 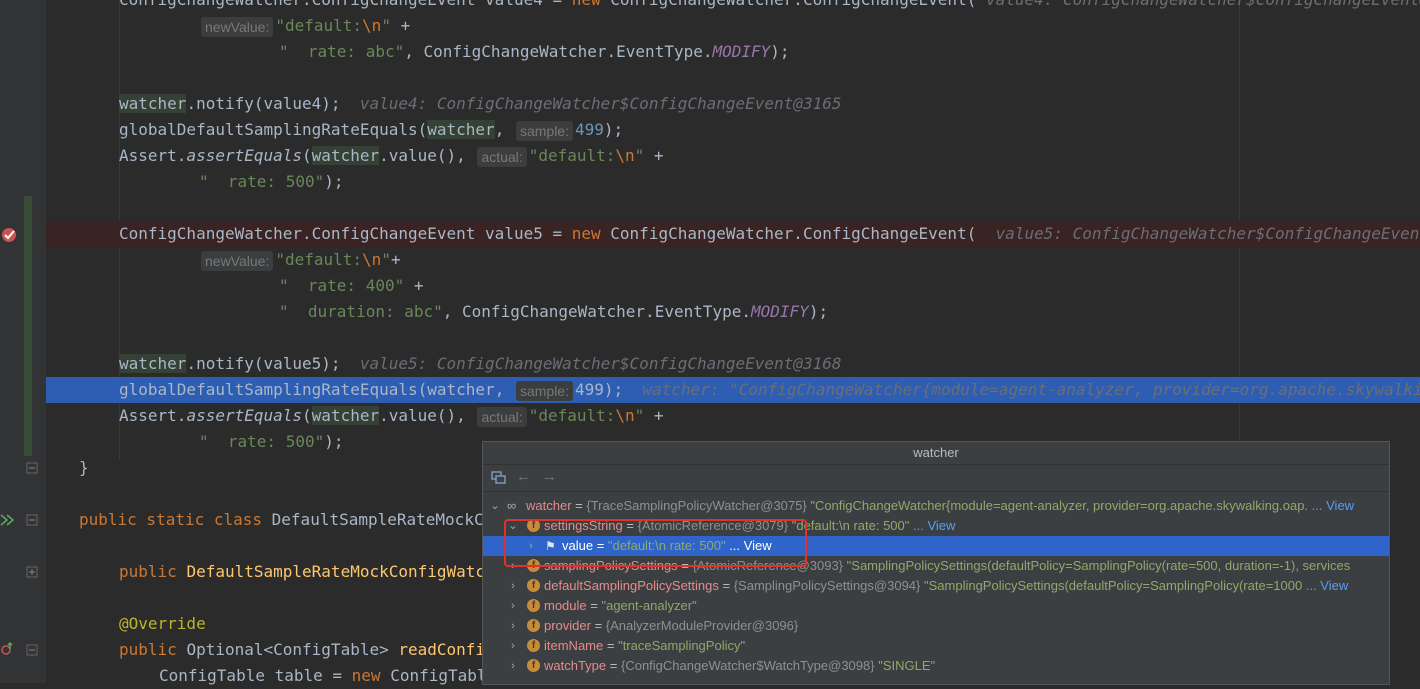 What do you see at coordinates (153, 103) in the screenshot?
I see `code-token: watcher` at bounding box center [153, 103].